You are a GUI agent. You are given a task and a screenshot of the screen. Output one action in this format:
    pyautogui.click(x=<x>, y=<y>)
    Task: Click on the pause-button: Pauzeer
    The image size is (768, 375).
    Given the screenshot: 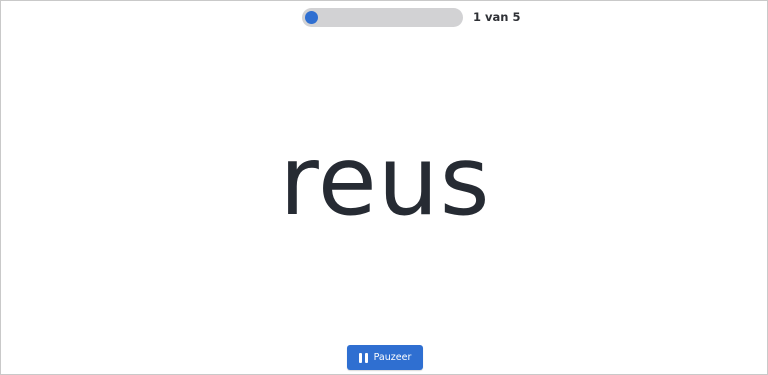 What is the action you would take?
    pyautogui.click(x=385, y=357)
    